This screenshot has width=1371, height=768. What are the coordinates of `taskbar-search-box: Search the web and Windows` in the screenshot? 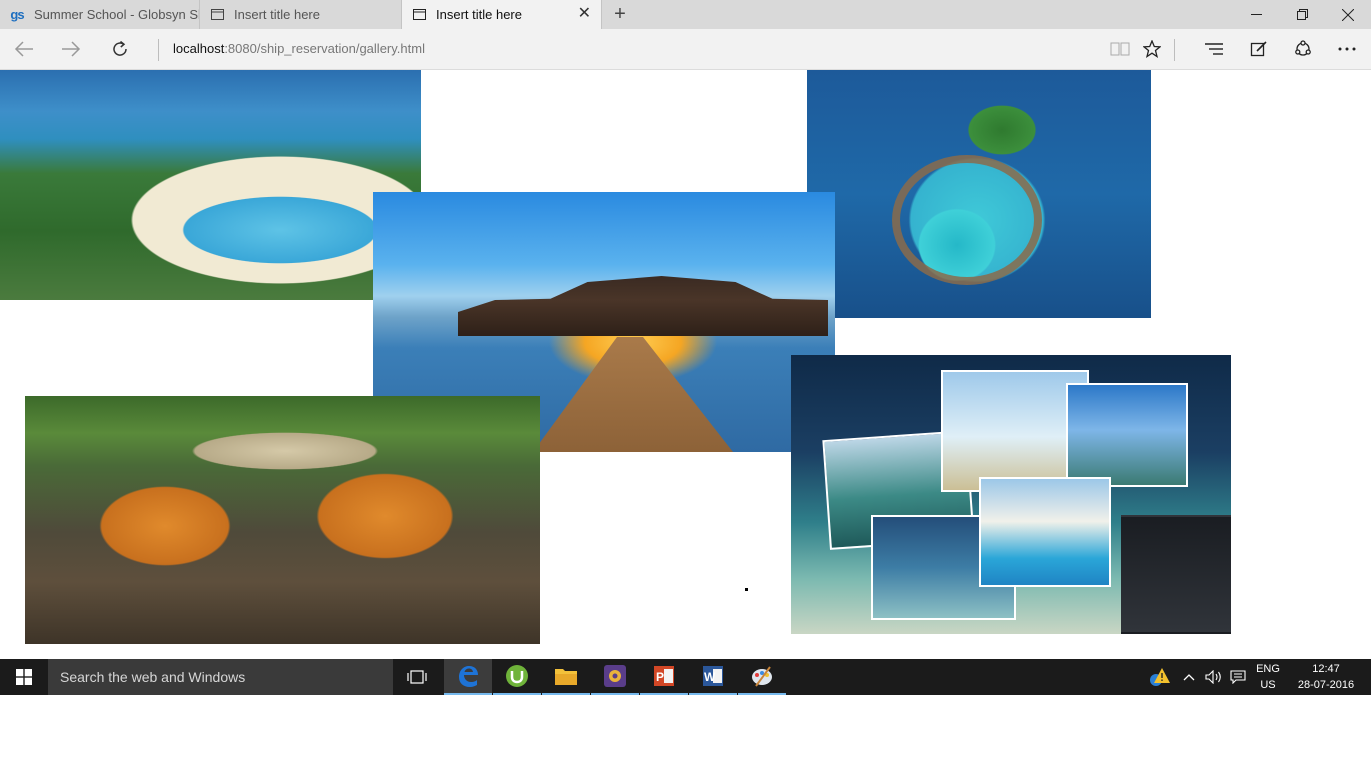 It's located at (220, 677).